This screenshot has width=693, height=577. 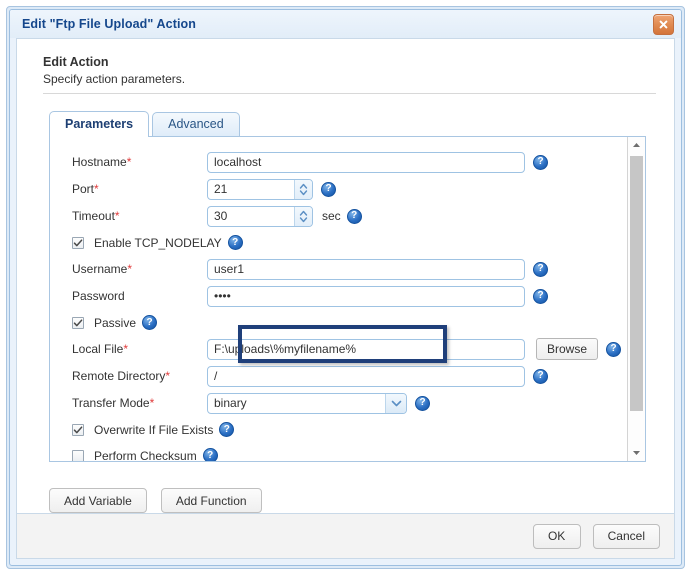 What do you see at coordinates (366, 376) in the screenshot?
I see `remote-directory-input: /` at bounding box center [366, 376].